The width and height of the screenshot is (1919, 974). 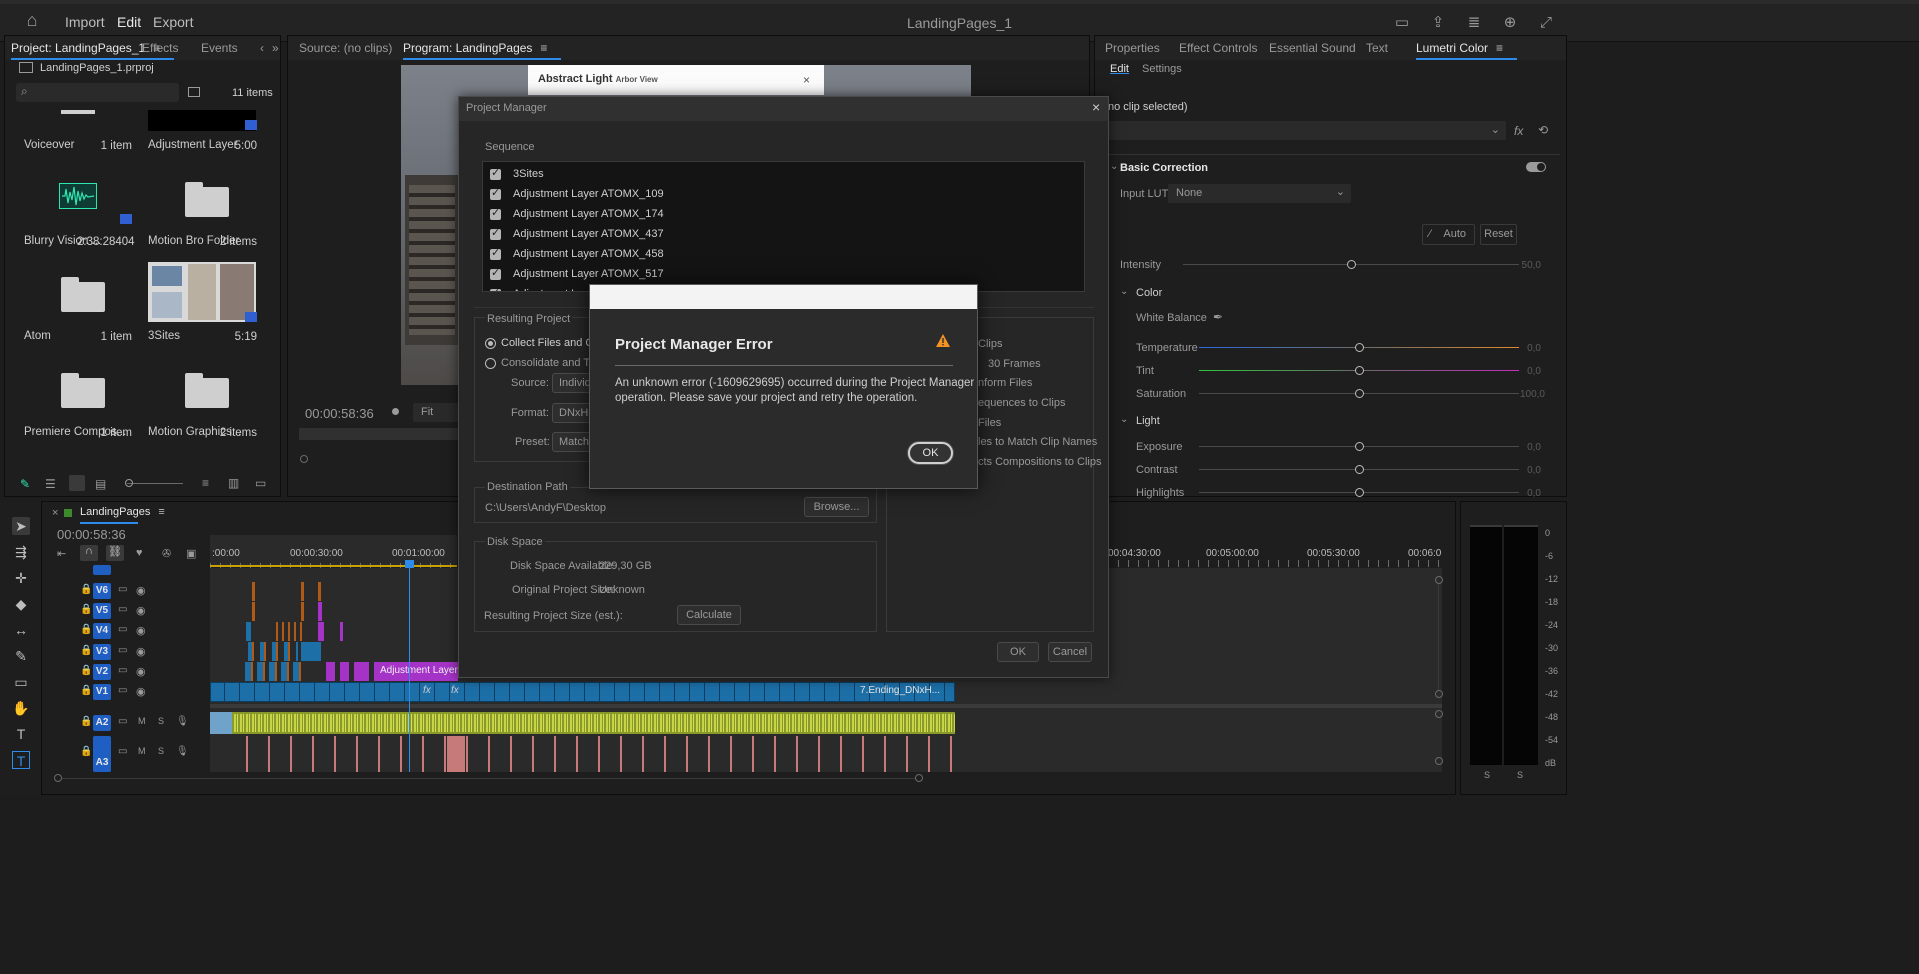 I want to click on track-badge-v6: V6, so click(x=102, y=591).